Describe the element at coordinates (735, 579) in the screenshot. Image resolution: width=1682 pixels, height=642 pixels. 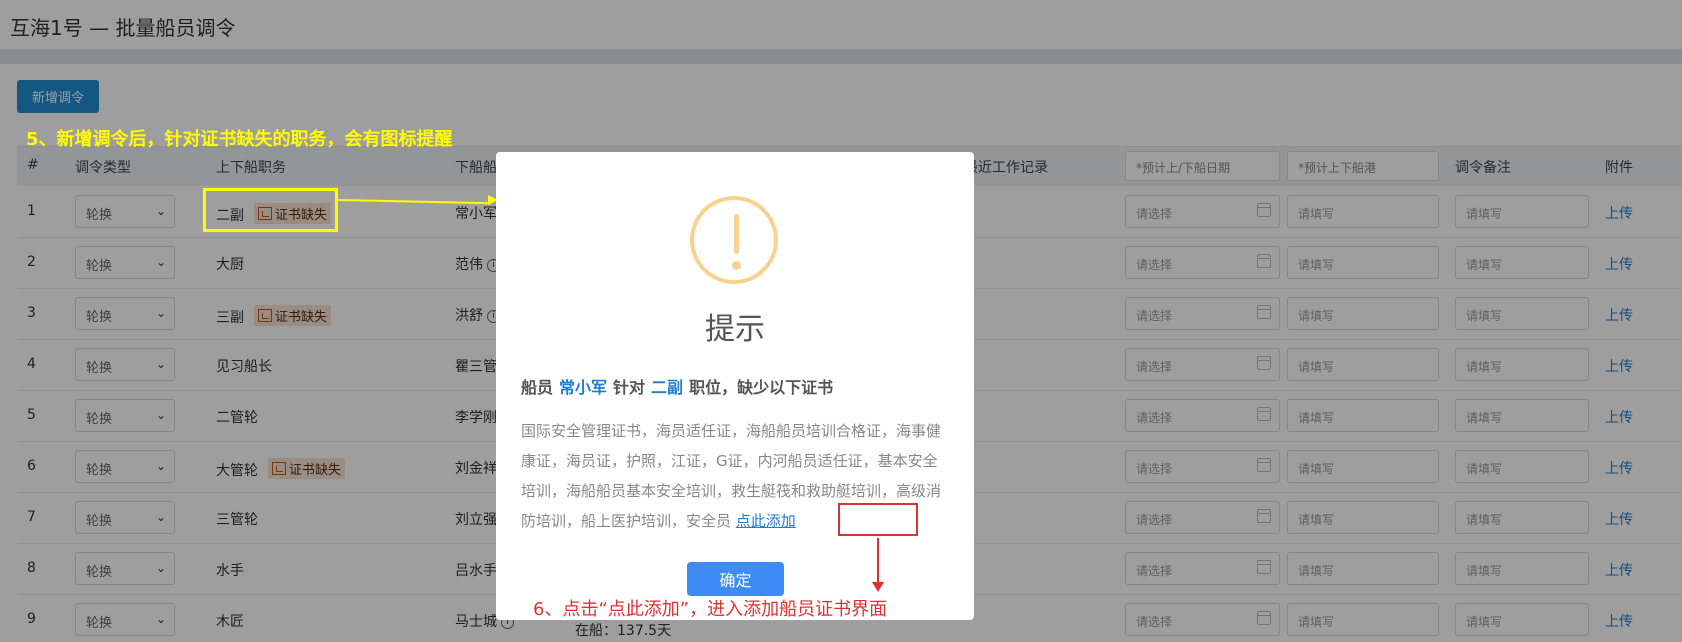
I see `confirm-button: 确定` at that location.